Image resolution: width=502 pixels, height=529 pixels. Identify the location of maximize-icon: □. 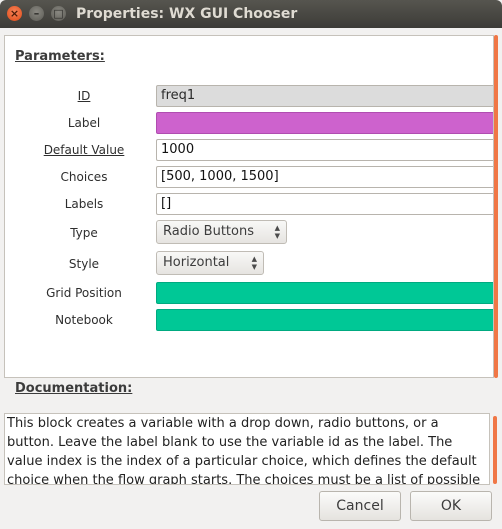
(58, 13).